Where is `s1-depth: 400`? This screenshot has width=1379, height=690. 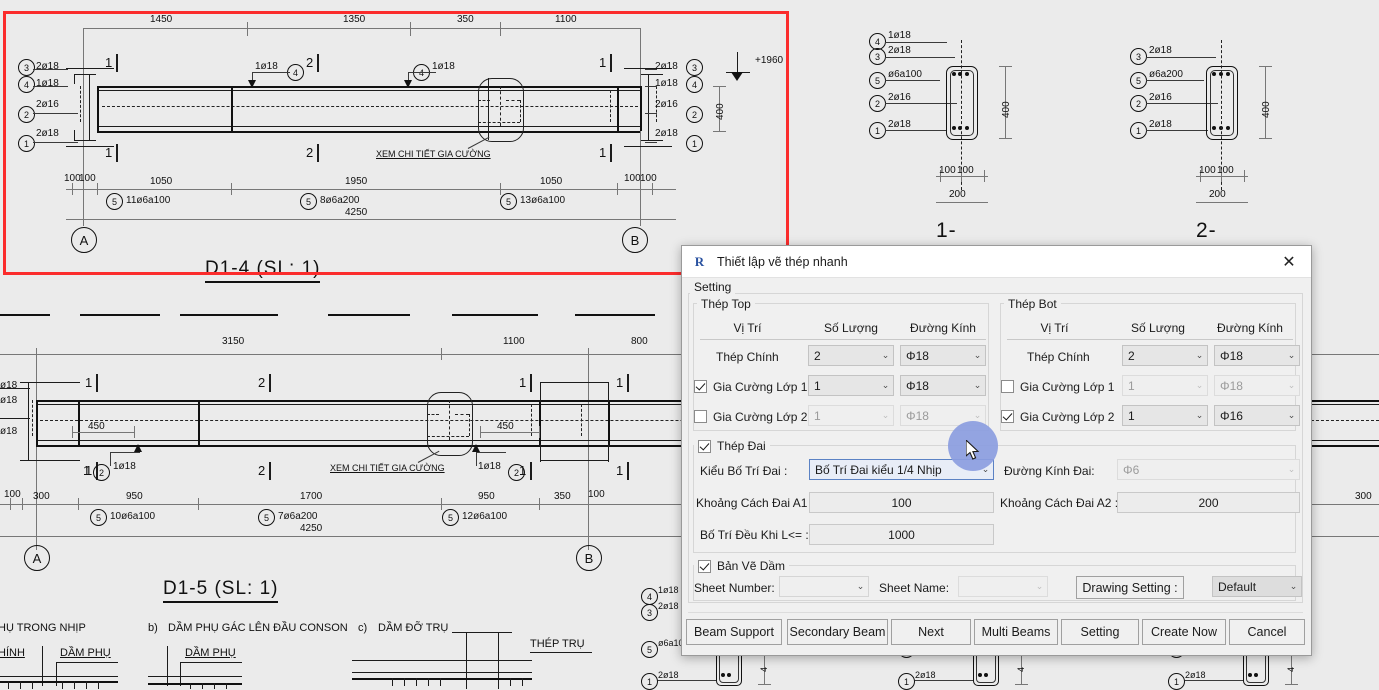 s1-depth: 400 is located at coordinates (1006, 109).